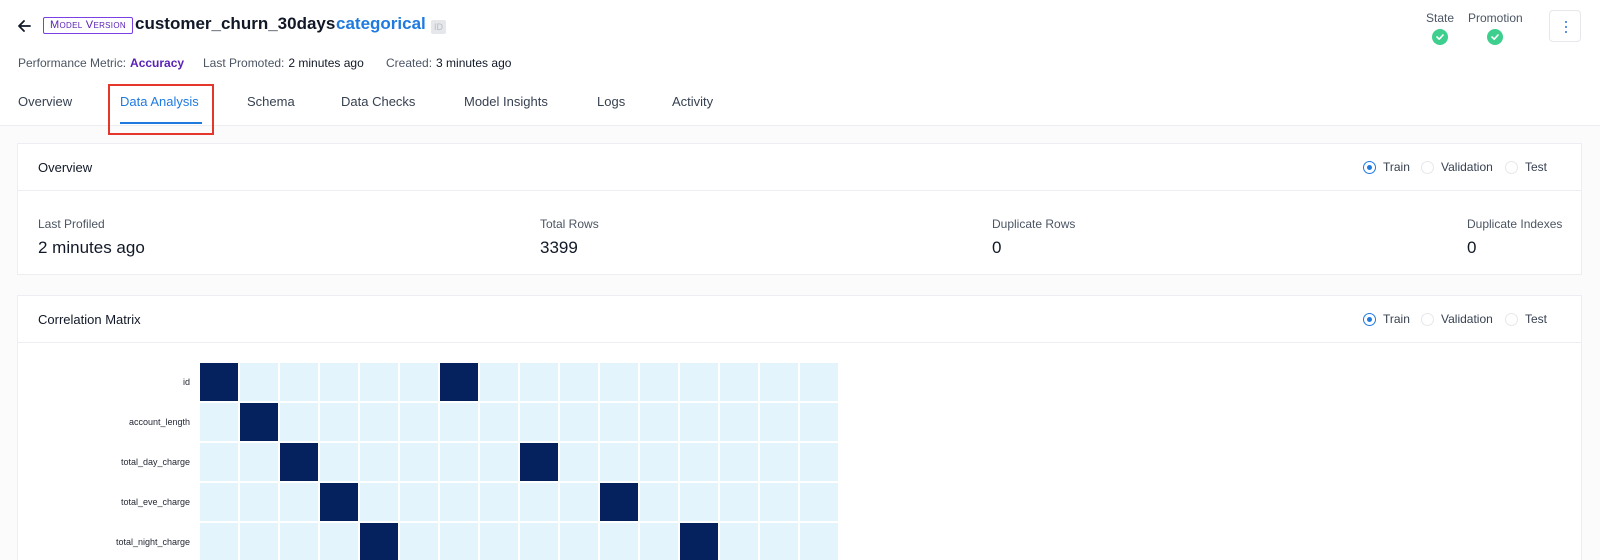  Describe the element at coordinates (506, 101) in the screenshot. I see `tab-model-insights: Model Insights` at that location.